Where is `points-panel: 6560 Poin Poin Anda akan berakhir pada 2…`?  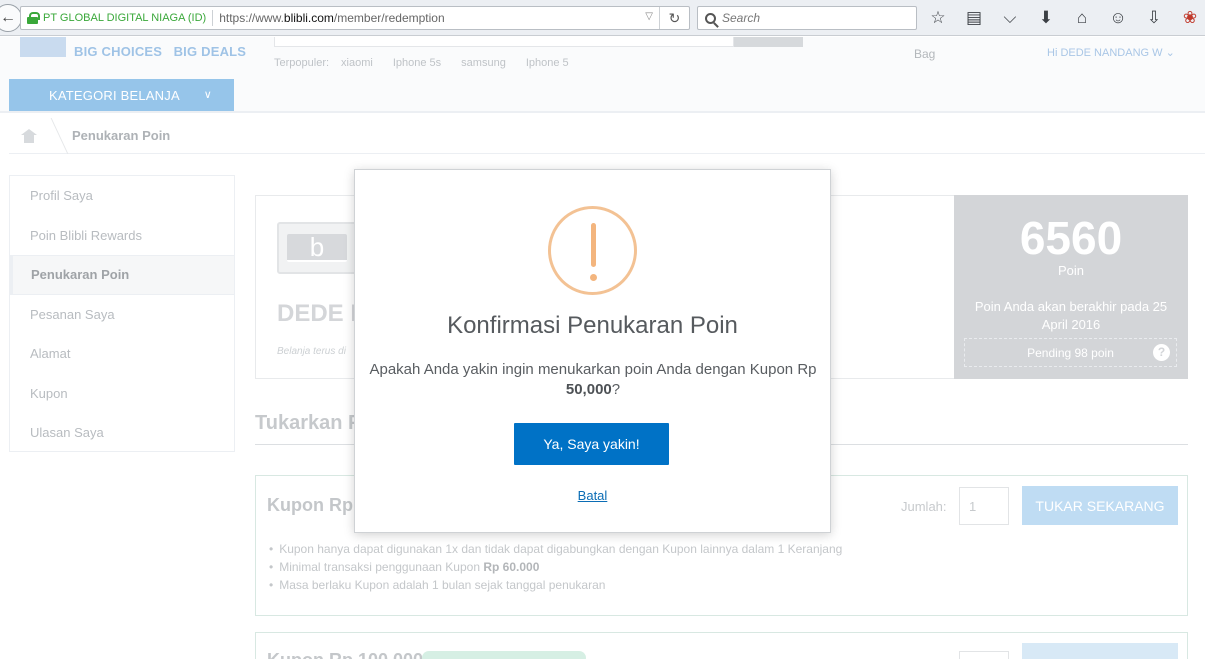 points-panel: 6560 Poin Poin Anda akan berakhir pada 2… is located at coordinates (1071, 287).